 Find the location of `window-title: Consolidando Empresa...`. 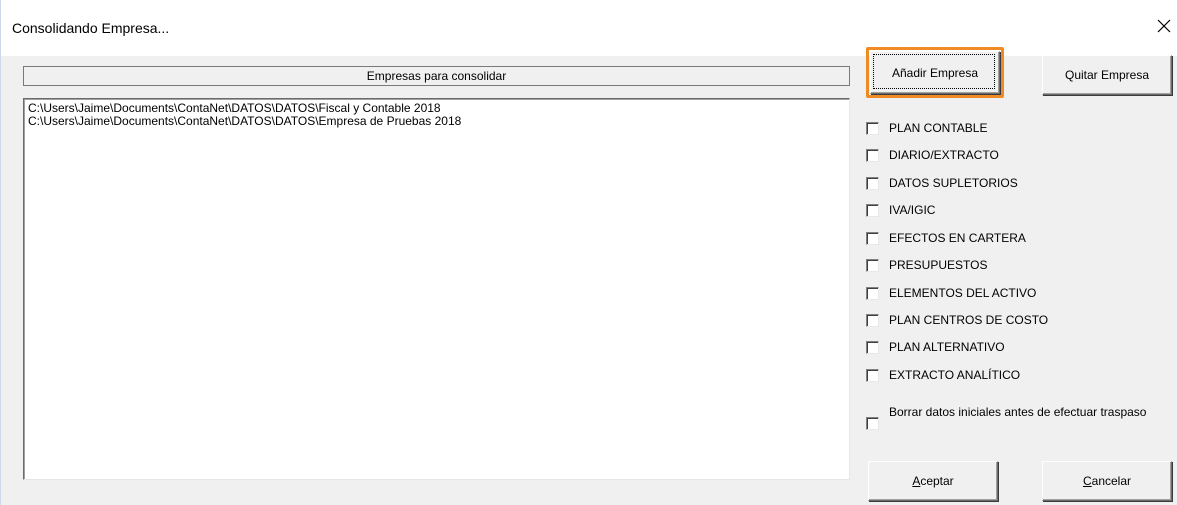

window-title: Consolidando Empresa... is located at coordinates (91, 28).